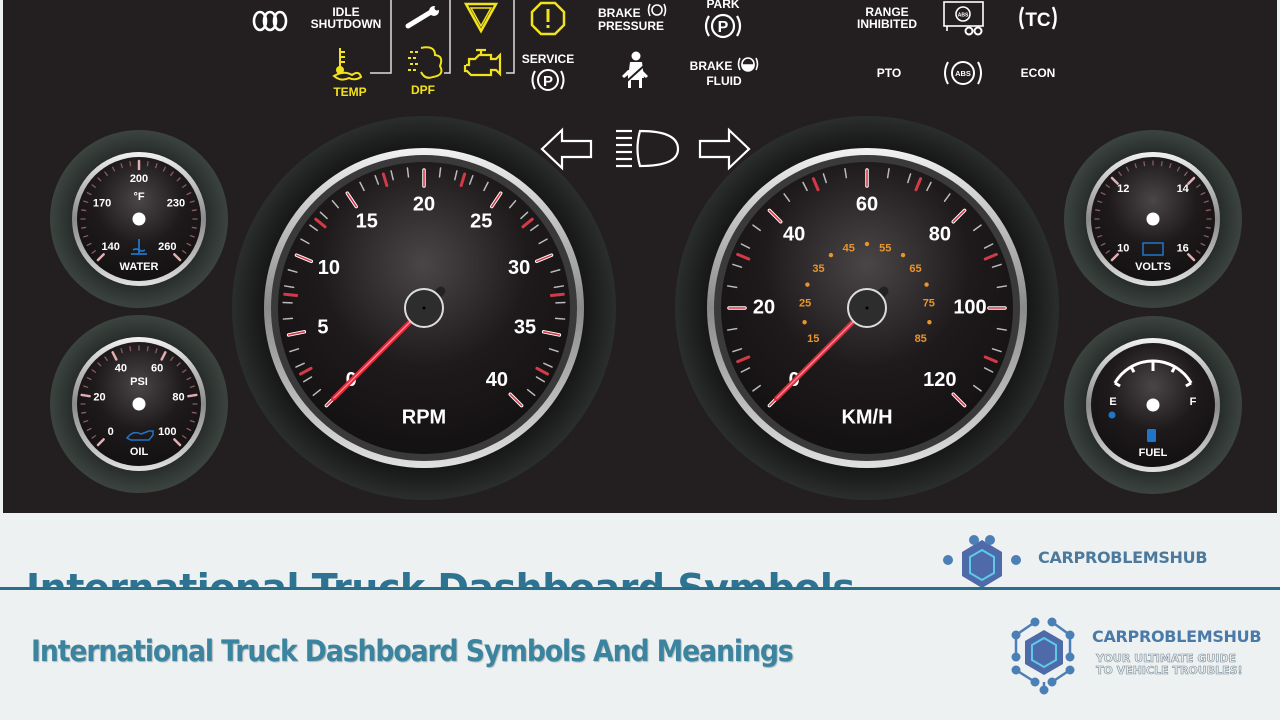 The image size is (1280, 720). What do you see at coordinates (723, 26) in the screenshot?
I see `park-brake-icon: P` at bounding box center [723, 26].